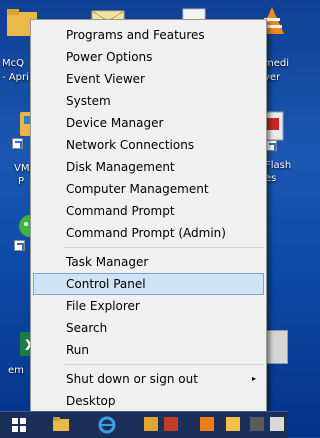  Describe the element at coordinates (148, 35) in the screenshot. I see `menu-item-programs-features: Programs and Features` at that location.